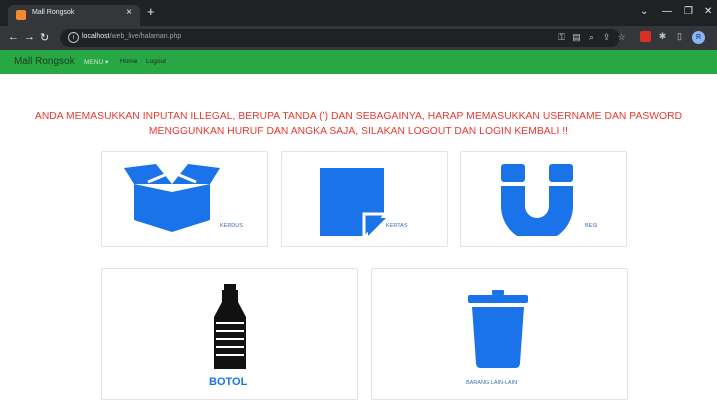 This screenshot has width=717, height=400. What do you see at coordinates (156, 61) in the screenshot?
I see `nav-logout-link: Logout` at bounding box center [156, 61].